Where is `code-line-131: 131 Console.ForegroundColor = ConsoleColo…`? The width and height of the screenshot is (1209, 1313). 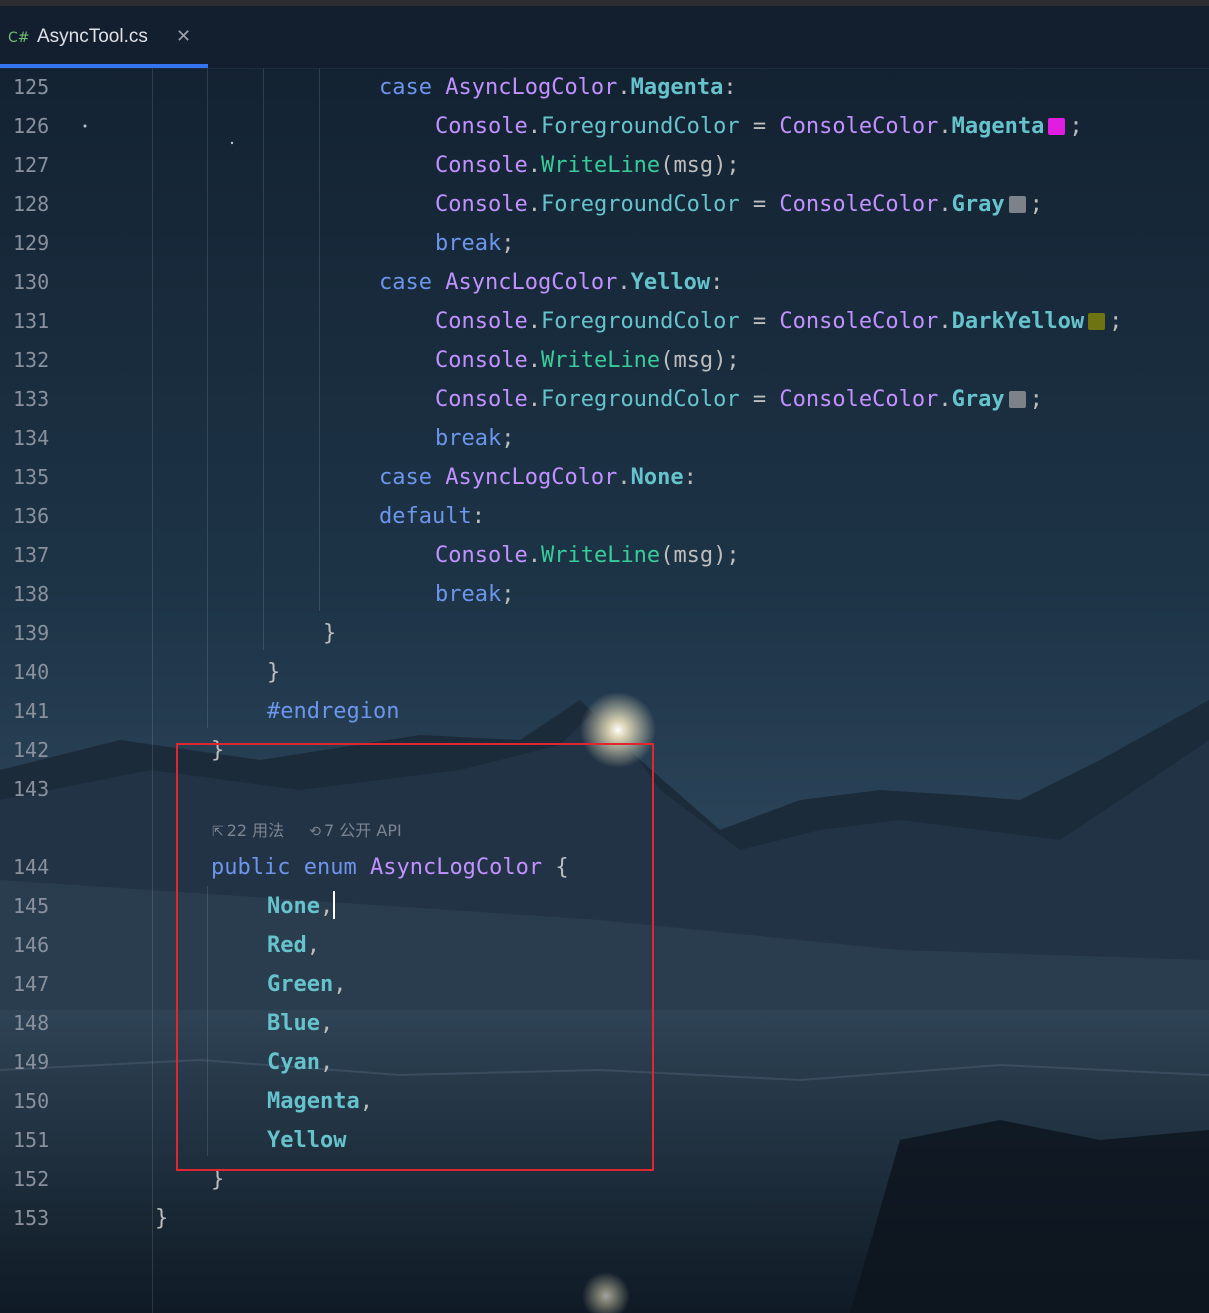
code-line-131: 131 Console.ForegroundColor = ConsoleColo… is located at coordinates (604, 321).